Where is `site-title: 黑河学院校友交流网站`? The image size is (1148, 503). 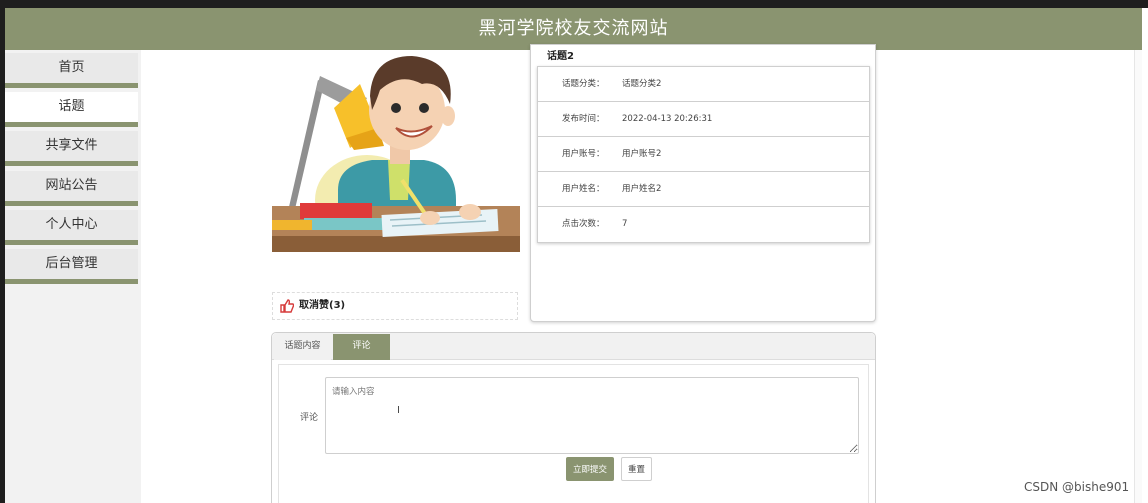
site-title: 黑河学院校友交流网站 is located at coordinates (573, 28).